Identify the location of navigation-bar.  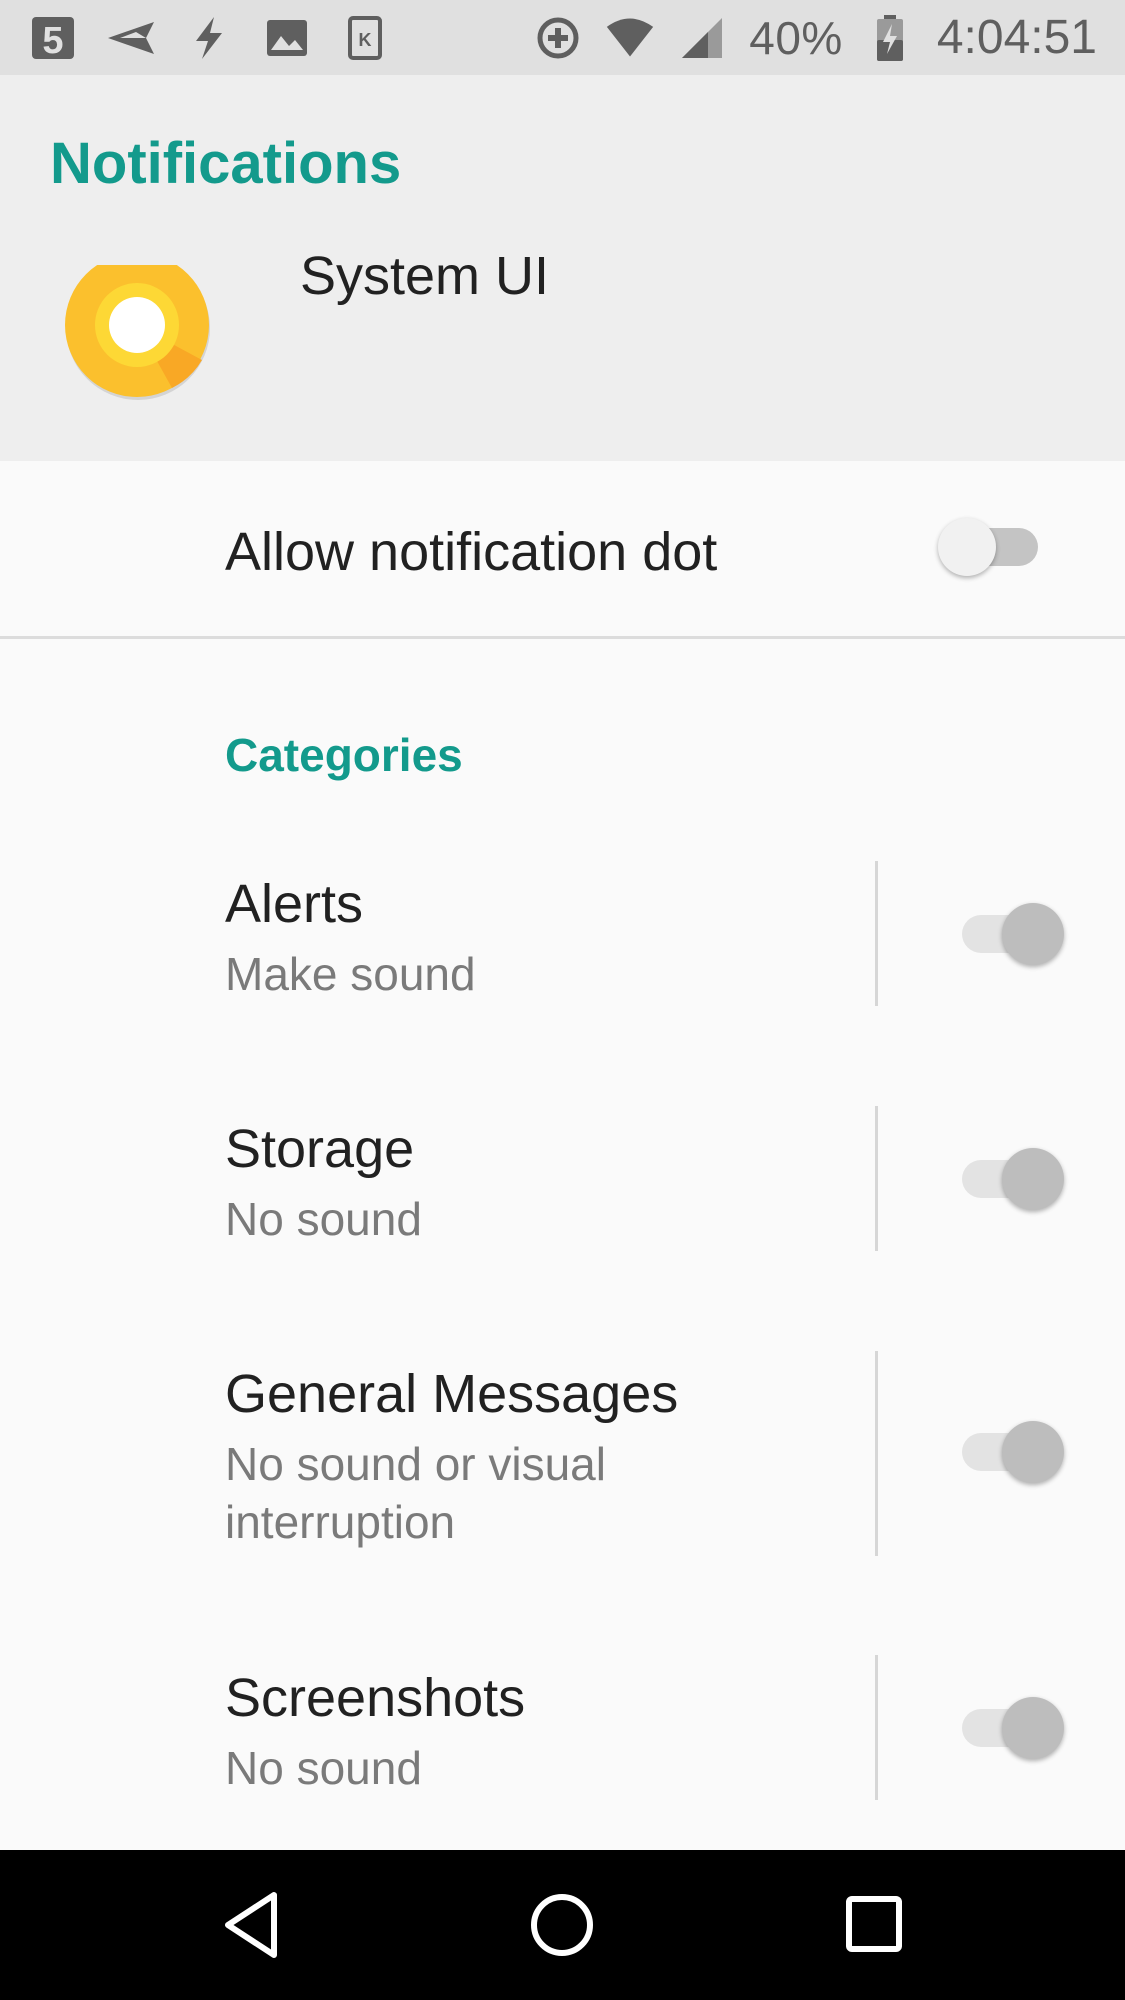
(562, 1925).